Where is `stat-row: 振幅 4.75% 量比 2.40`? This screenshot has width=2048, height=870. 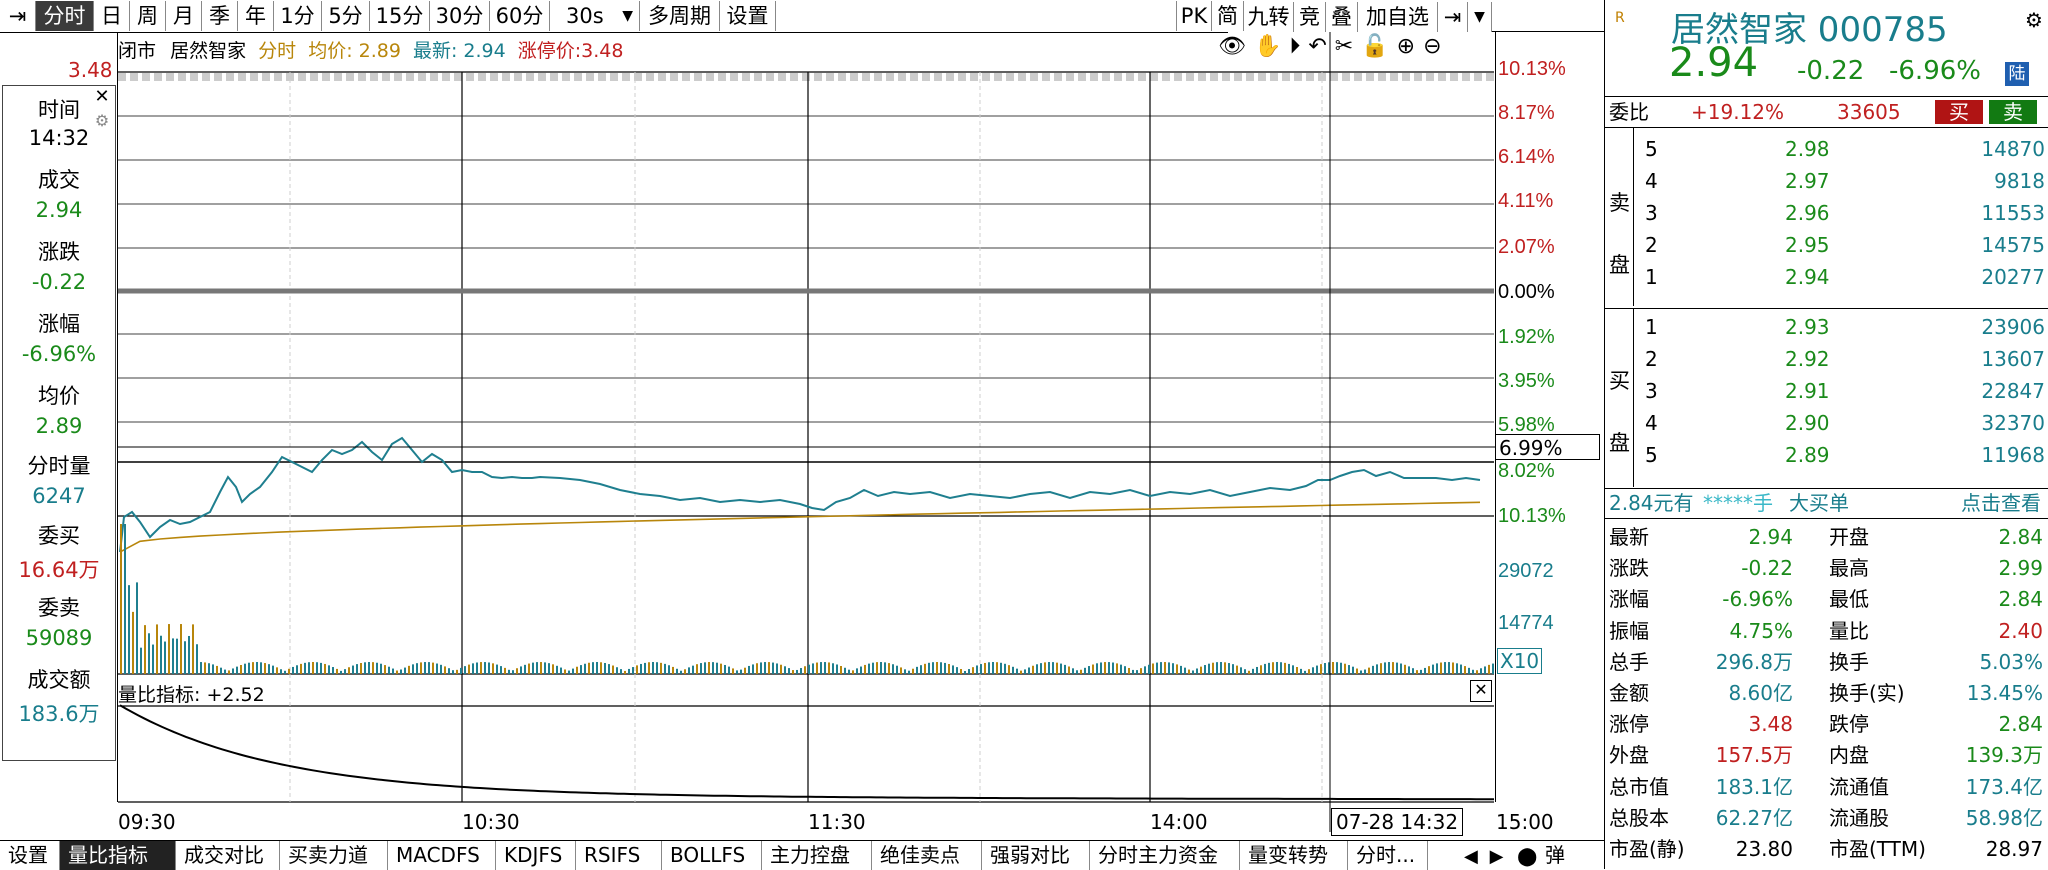
stat-row: 振幅 4.75% 量比 2.40 is located at coordinates (1826, 631).